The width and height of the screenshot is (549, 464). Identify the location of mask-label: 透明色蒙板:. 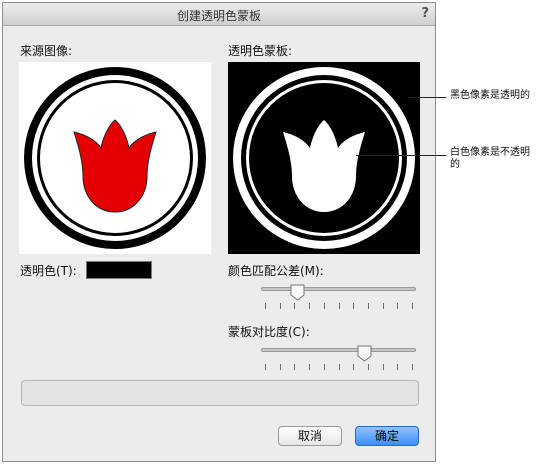
(260, 51).